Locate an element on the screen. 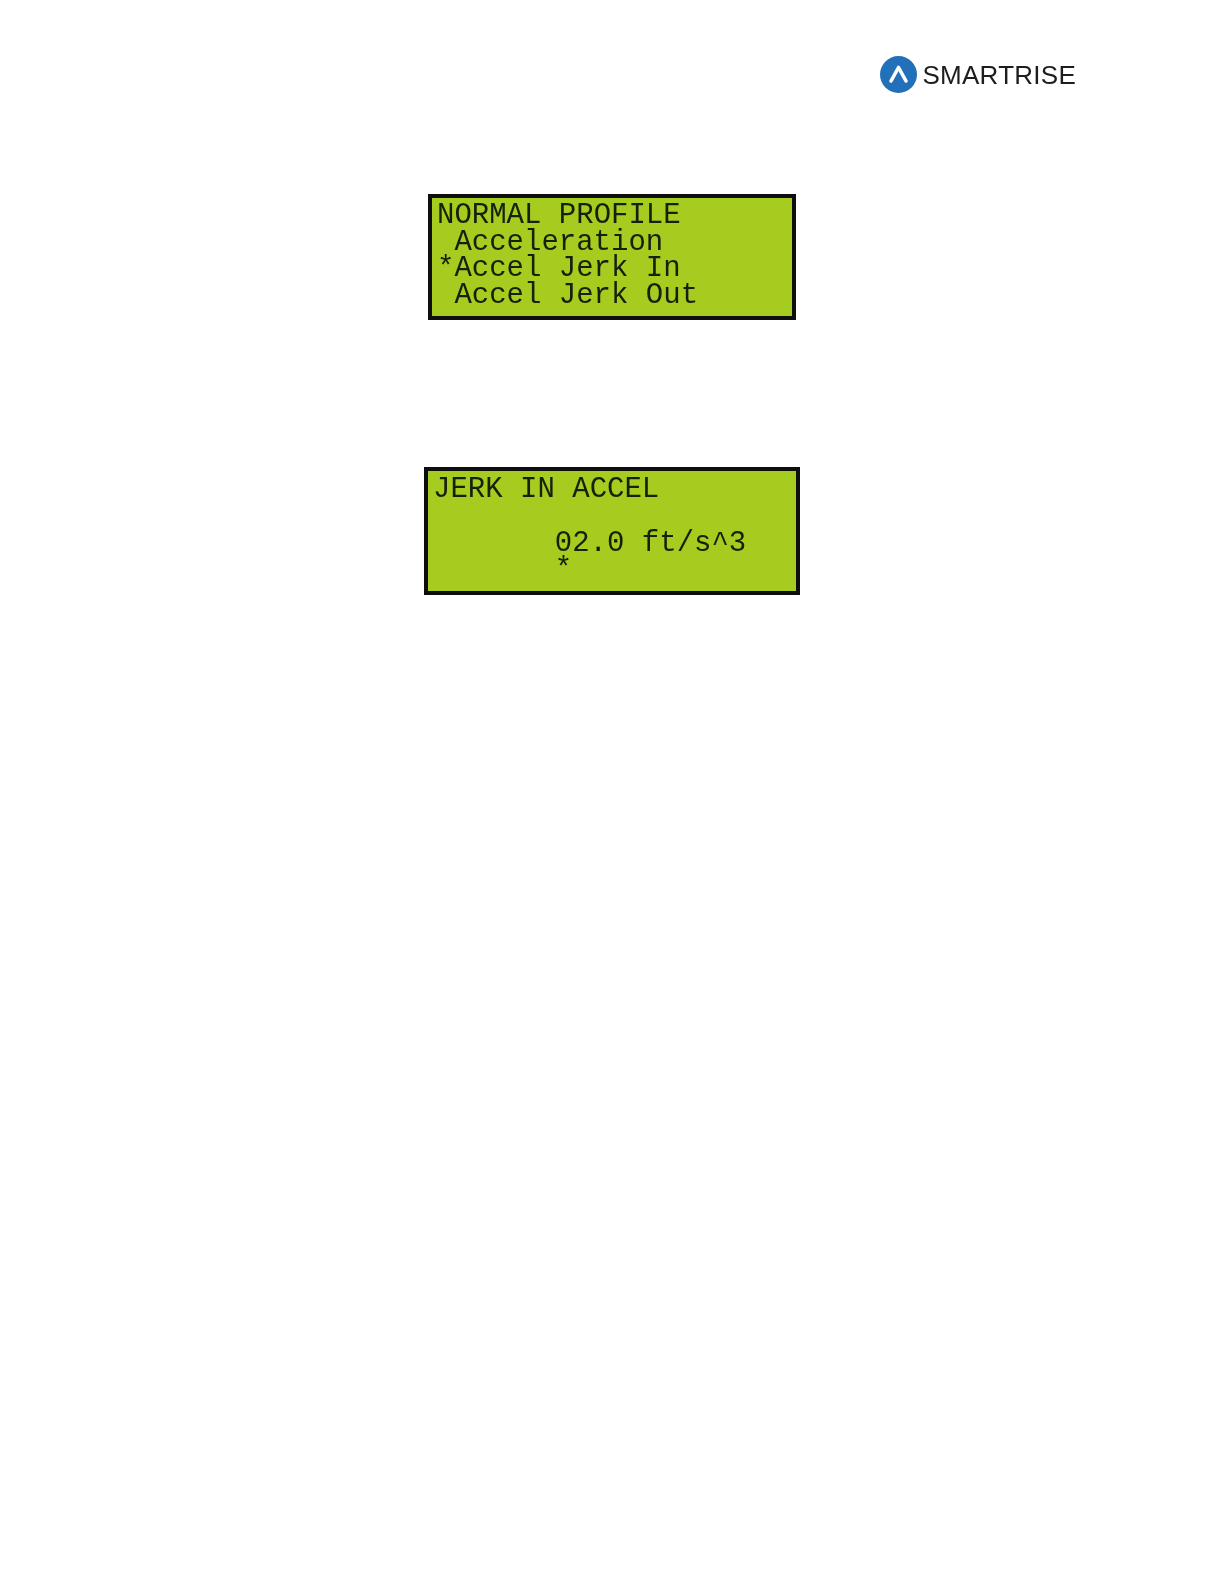  logo-wordmark: SMARTRISE is located at coordinates (999, 74).